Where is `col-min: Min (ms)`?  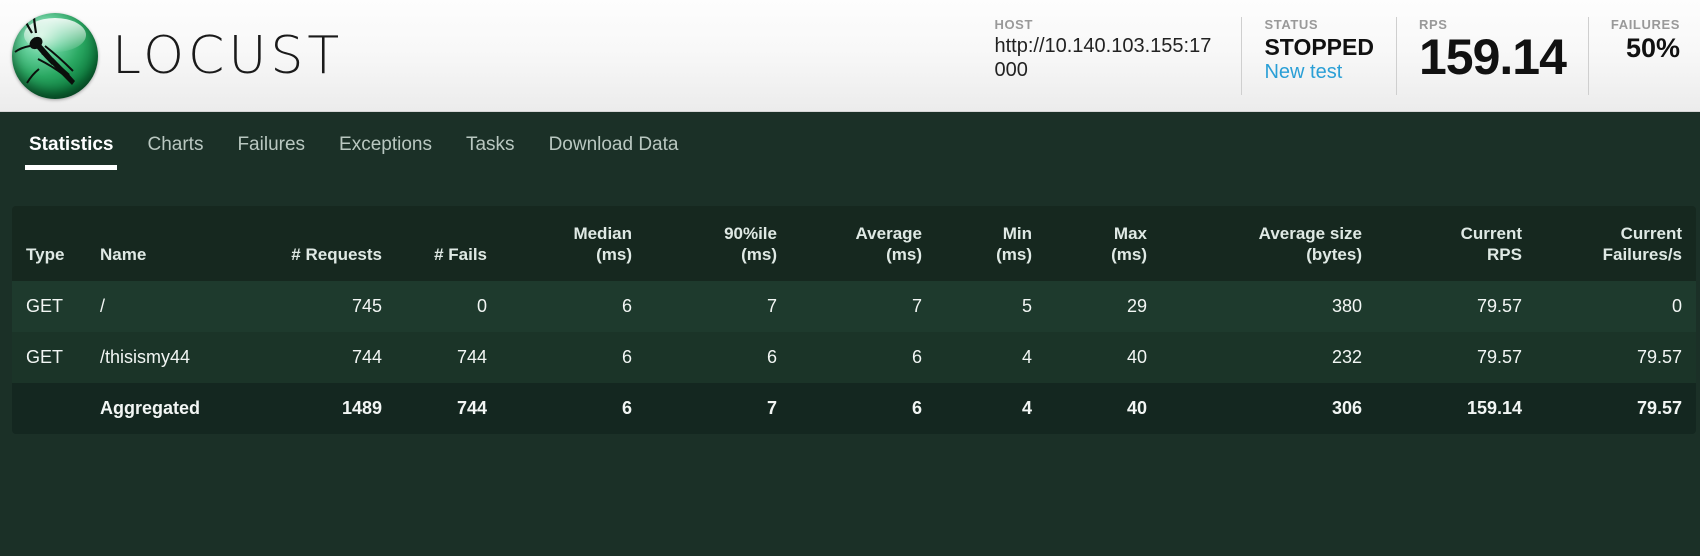 col-min: Min (ms) is located at coordinates (991, 244).